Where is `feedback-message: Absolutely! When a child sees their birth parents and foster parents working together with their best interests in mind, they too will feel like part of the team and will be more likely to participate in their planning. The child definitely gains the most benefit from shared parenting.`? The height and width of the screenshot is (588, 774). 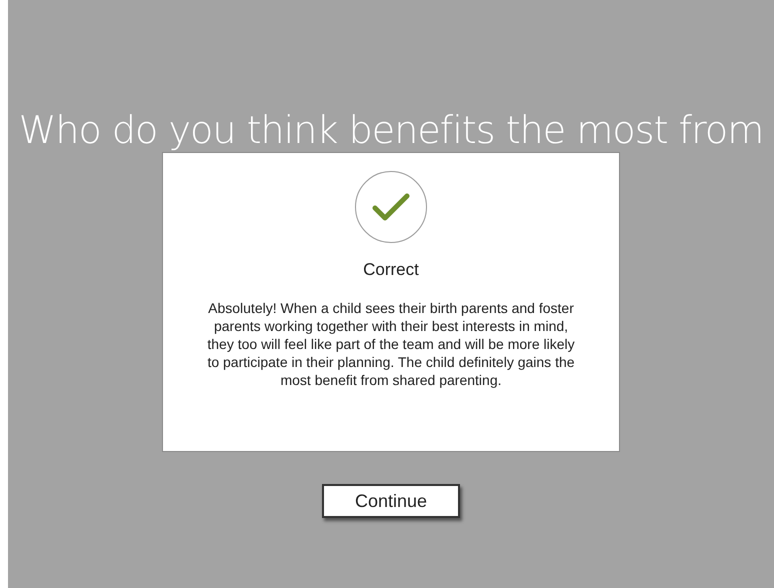 feedback-message: Absolutely! When a child sees their birth parents and foster parents working together with their best interests in mind, they too will feel like part of the team and will be more likely to participate in their planning. The child definitely gains the most benefit from shared parenting. is located at coordinates (391, 343).